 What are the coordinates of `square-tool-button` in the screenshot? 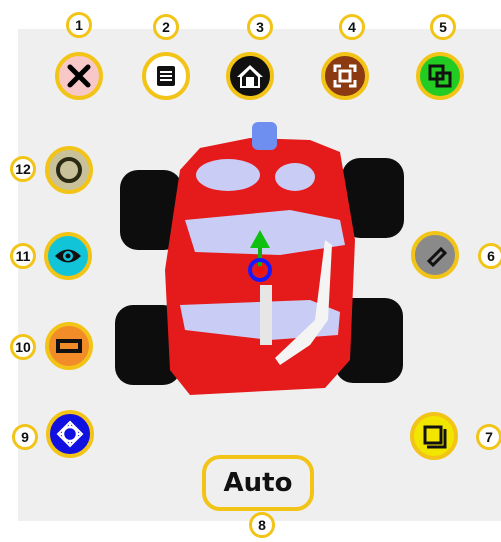 It's located at (434, 436).